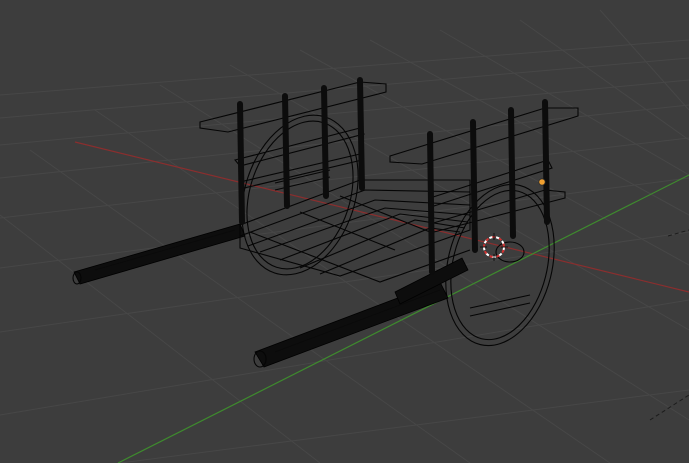 The height and width of the screenshot is (463, 689). Describe the element at coordinates (159, 254) in the screenshot. I see `back-shaft` at that location.